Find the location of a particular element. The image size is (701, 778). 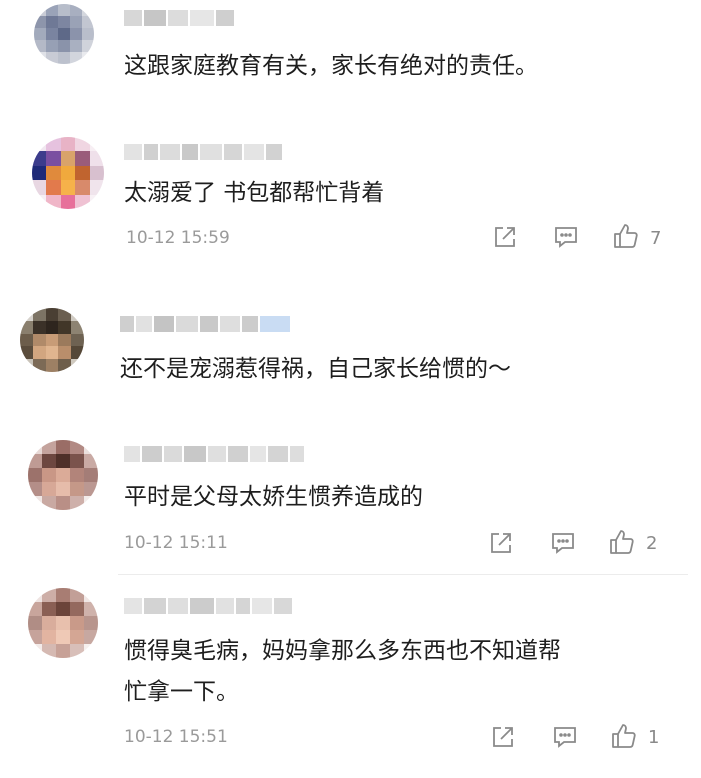

comment-time: 10-12 15:59 is located at coordinates (178, 238).